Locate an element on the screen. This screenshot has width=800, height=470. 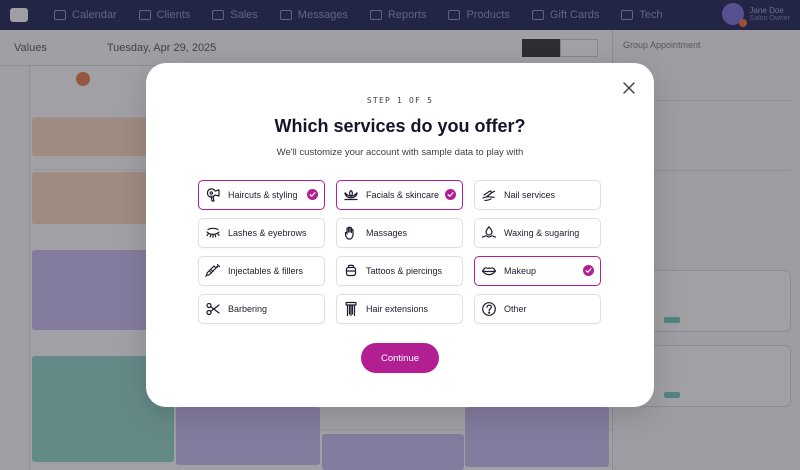
modal-title: Which services do you offer? is located at coordinates (400, 126).